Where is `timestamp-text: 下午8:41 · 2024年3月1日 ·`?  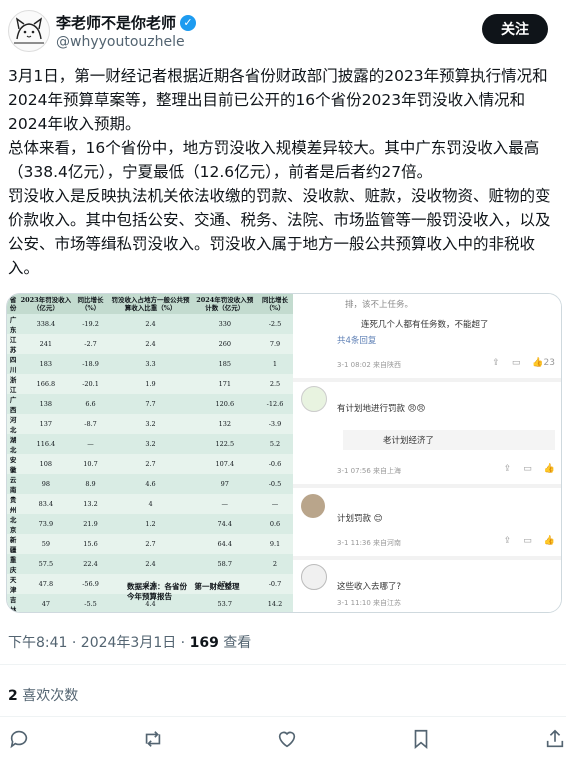
timestamp-text: 下午8:41 · 2024年3月1日 · is located at coordinates (99, 643).